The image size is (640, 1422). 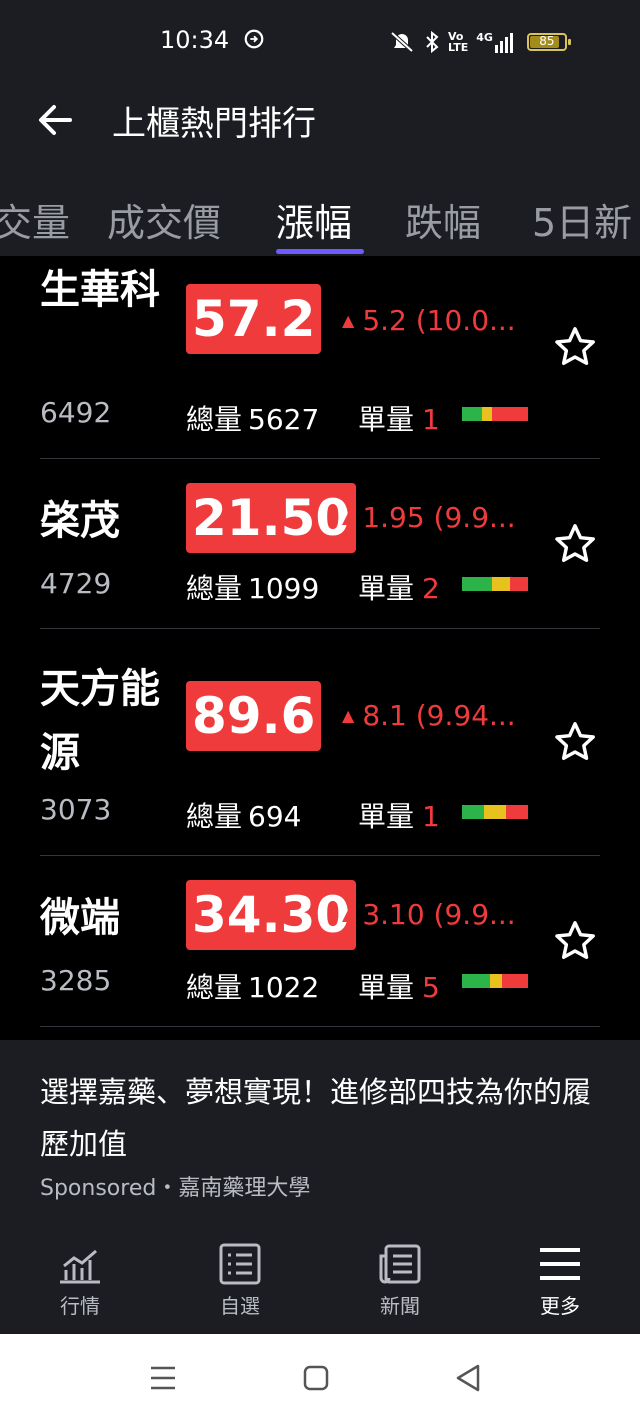 I want to click on total-volume-value: 5627, so click(x=284, y=419).